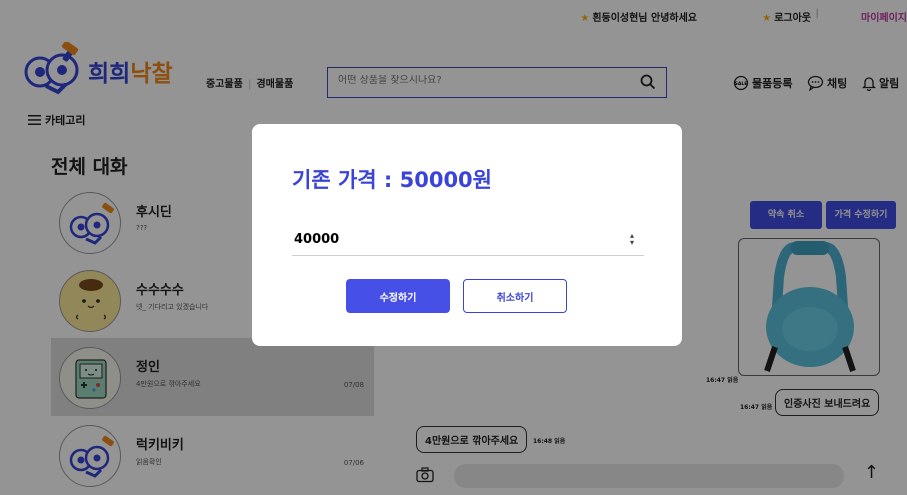  What do you see at coordinates (398, 296) in the screenshot?
I see `confirm-edit-button: 수정하기` at bounding box center [398, 296].